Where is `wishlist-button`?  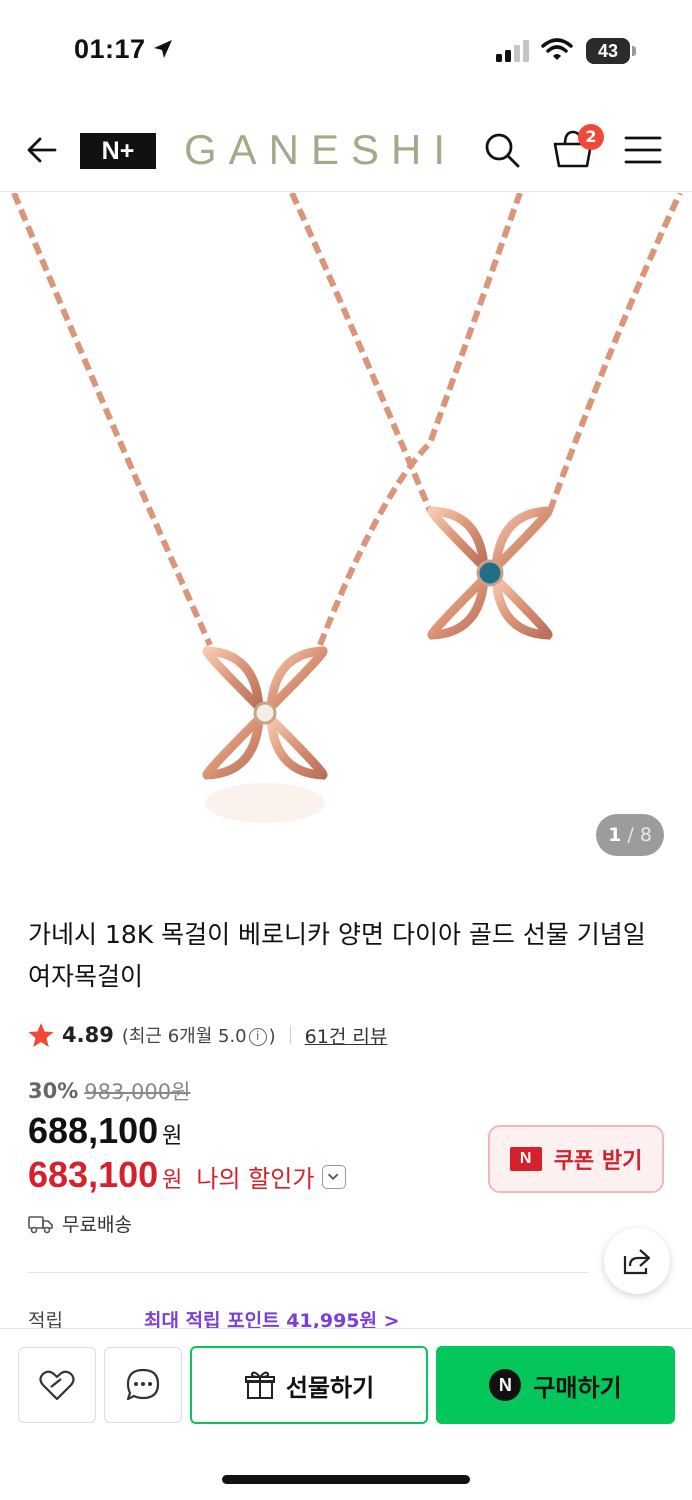
wishlist-button is located at coordinates (57, 1385).